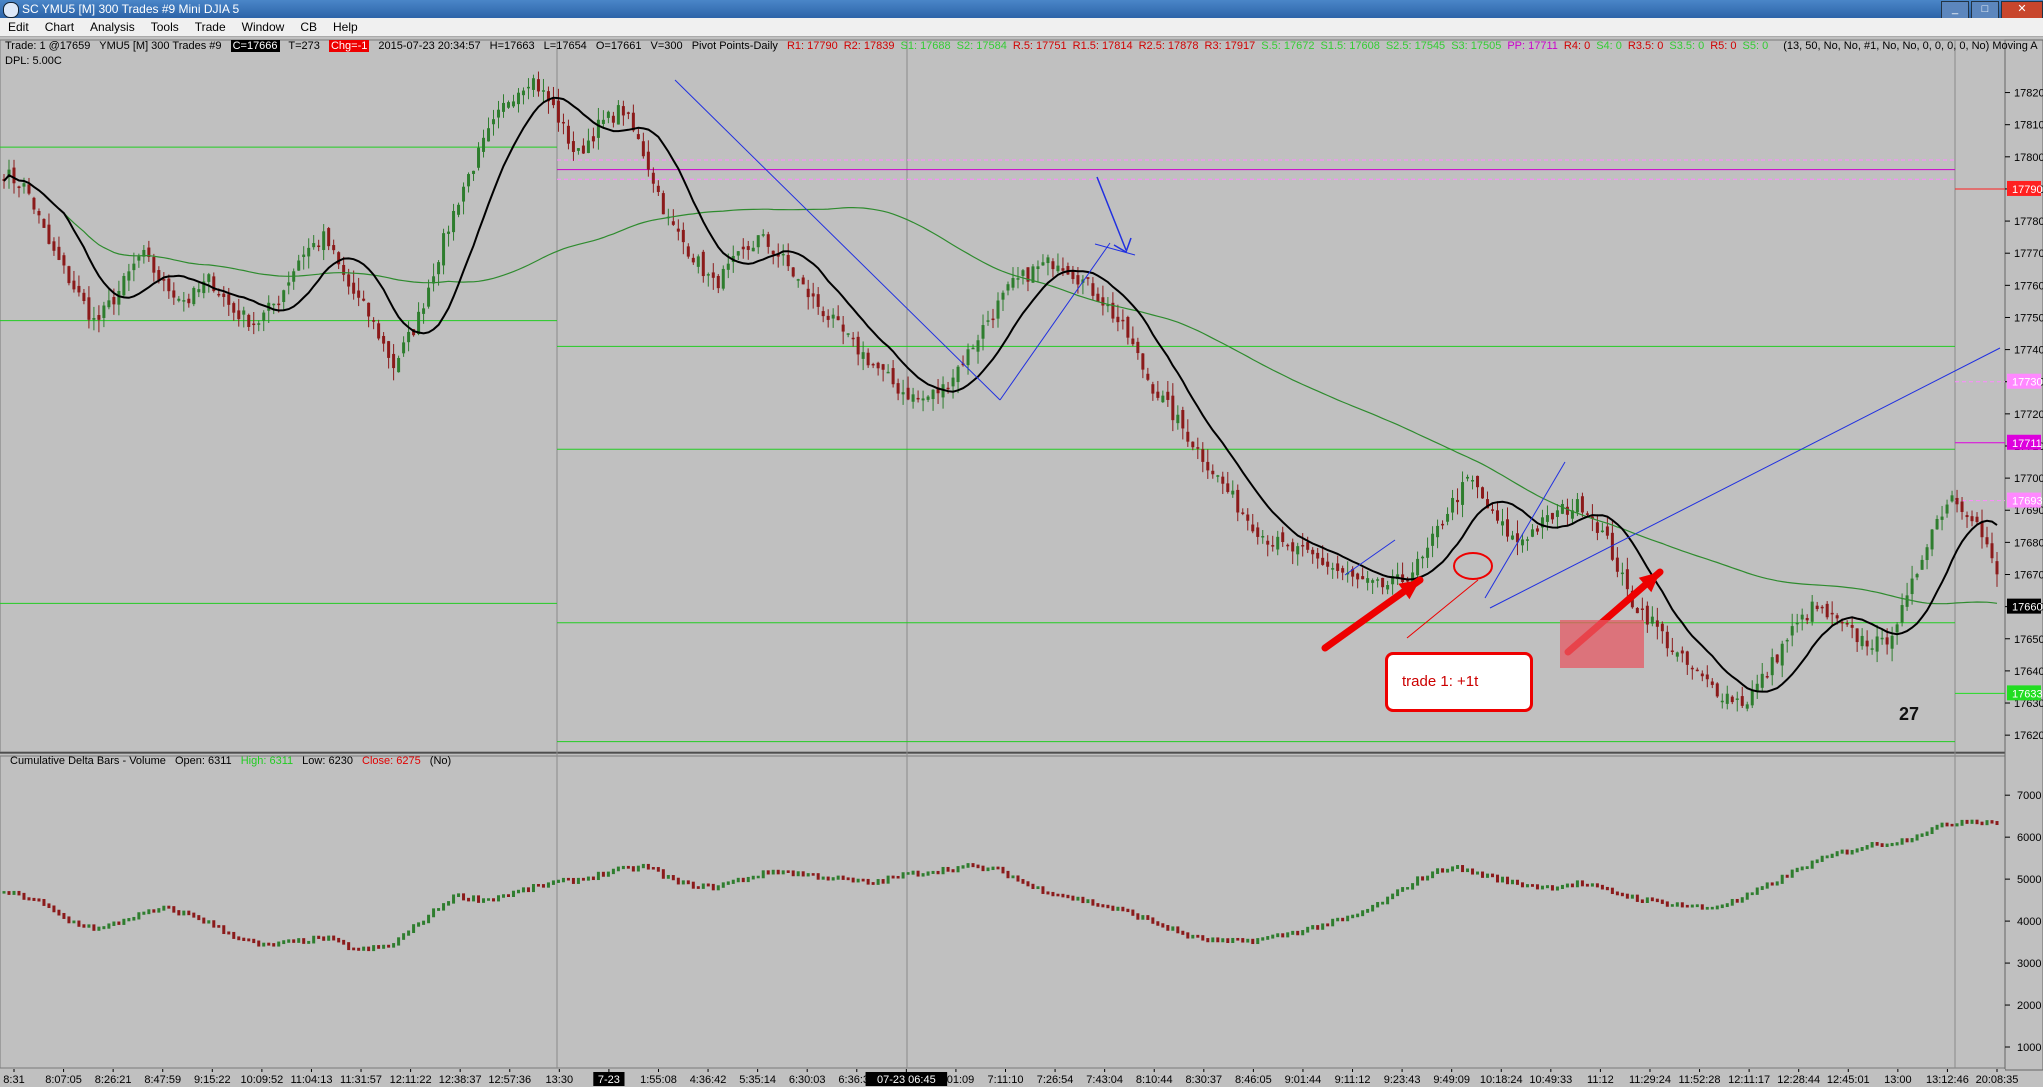  I want to click on price-tick-label: 17810, so click(2028, 126).